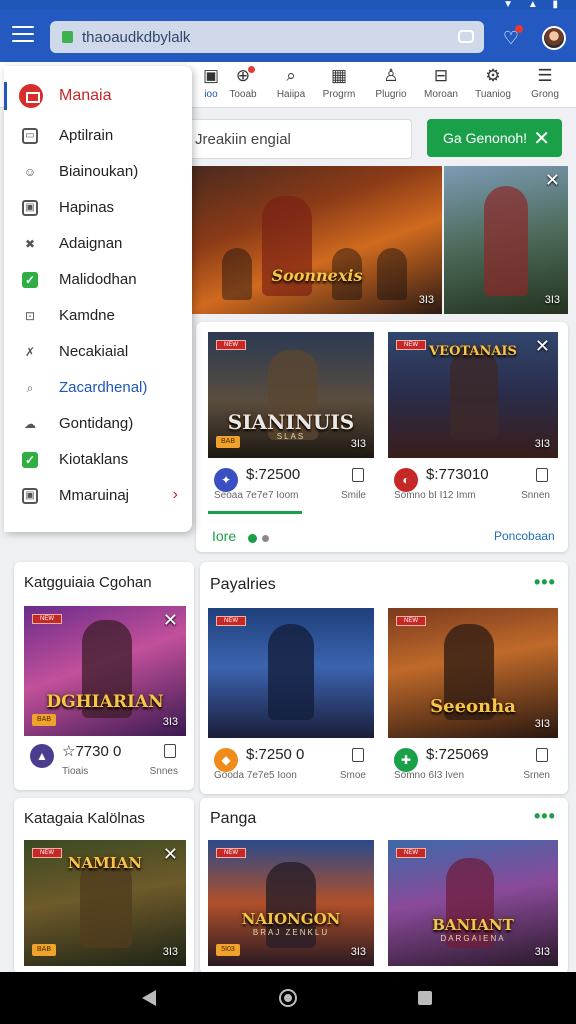 The width and height of the screenshot is (576, 1024). What do you see at coordinates (98, 316) in the screenshot?
I see `drawer-item-6: ⊡ Kamdne` at bounding box center [98, 316].